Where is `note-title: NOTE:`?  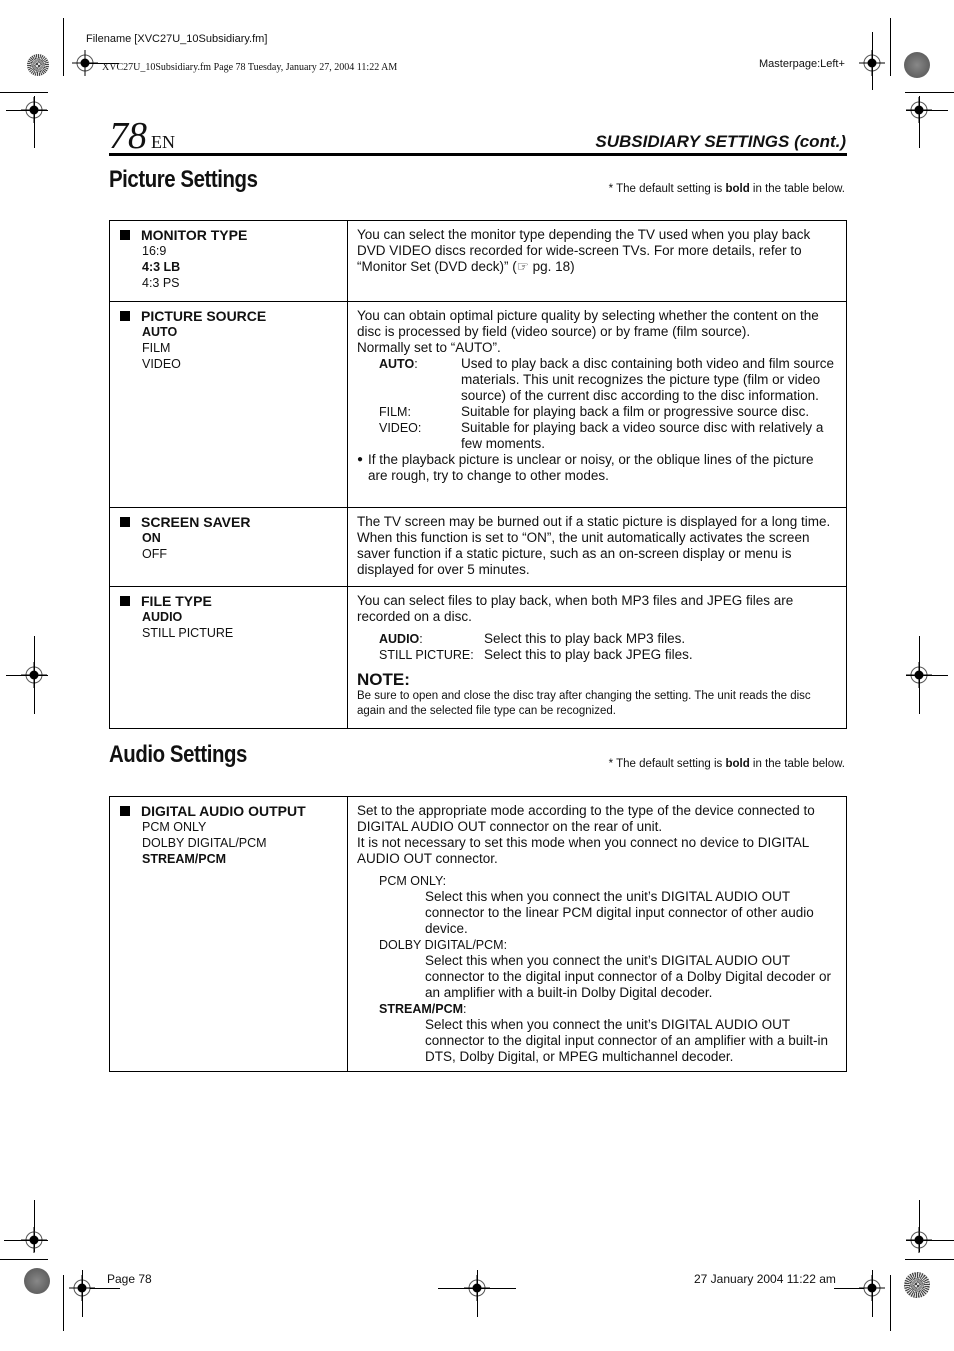
note-title: NOTE: is located at coordinates (383, 679).